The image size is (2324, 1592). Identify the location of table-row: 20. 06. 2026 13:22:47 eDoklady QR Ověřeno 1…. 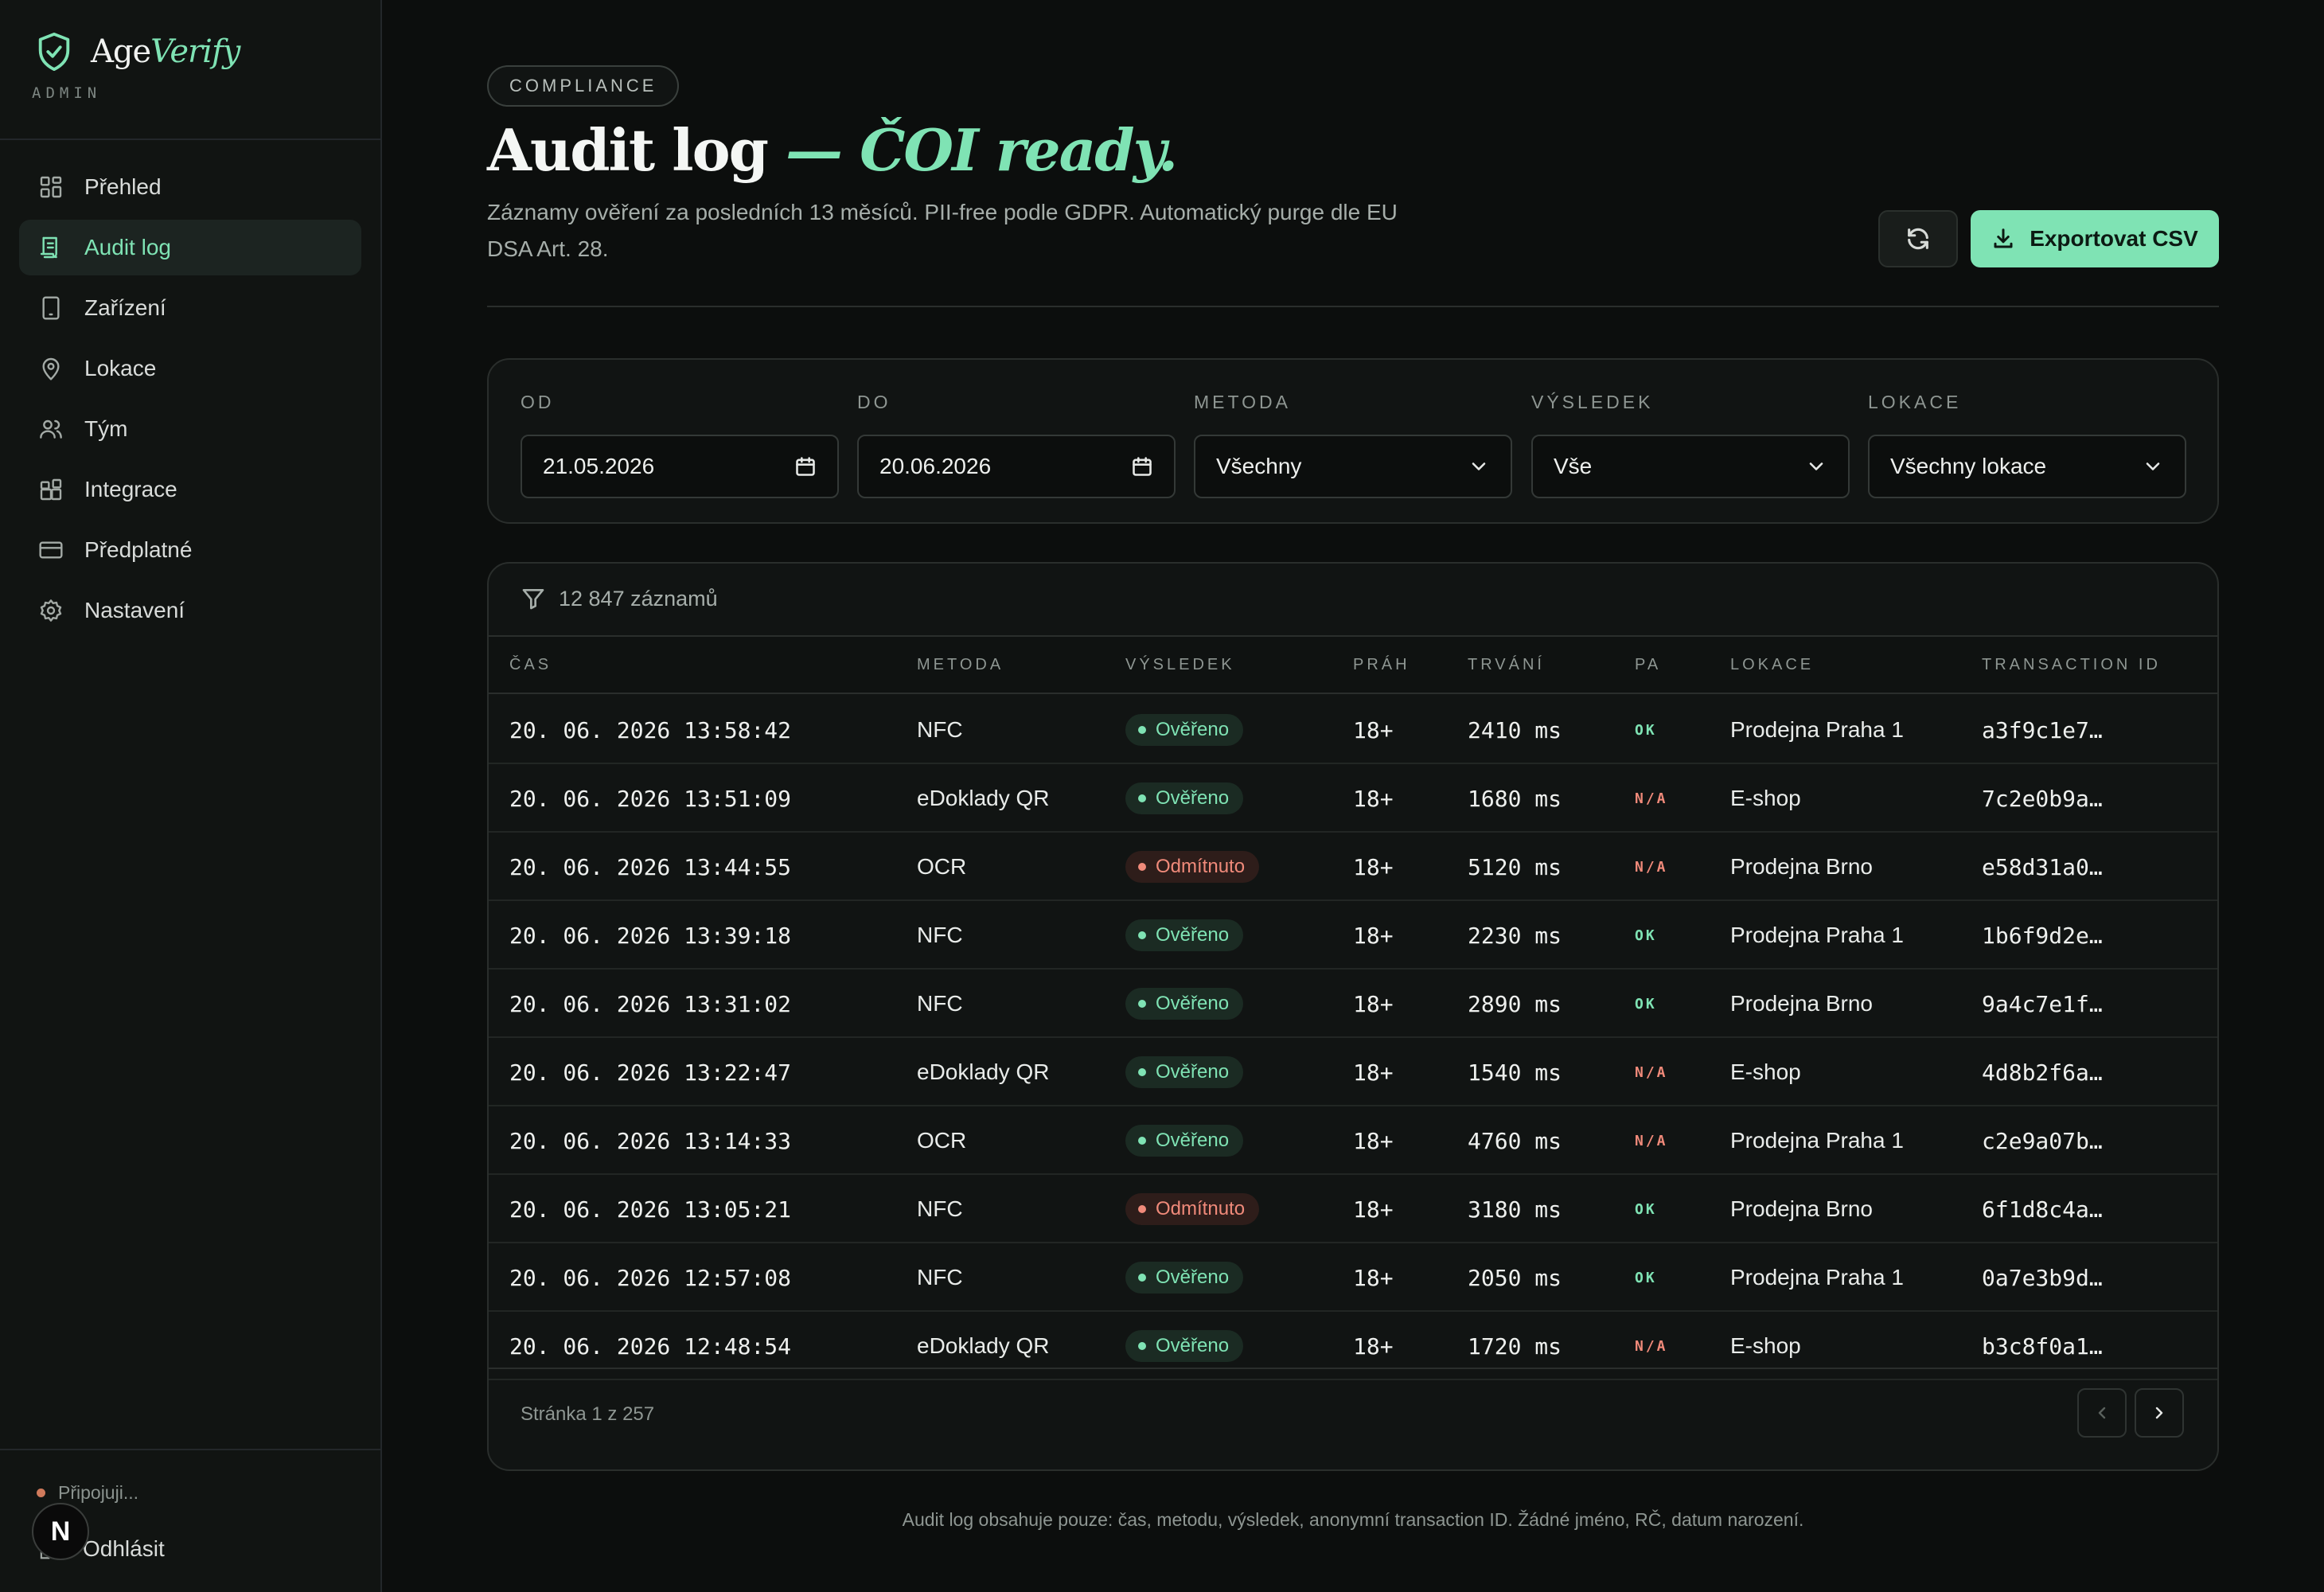
(1353, 1072).